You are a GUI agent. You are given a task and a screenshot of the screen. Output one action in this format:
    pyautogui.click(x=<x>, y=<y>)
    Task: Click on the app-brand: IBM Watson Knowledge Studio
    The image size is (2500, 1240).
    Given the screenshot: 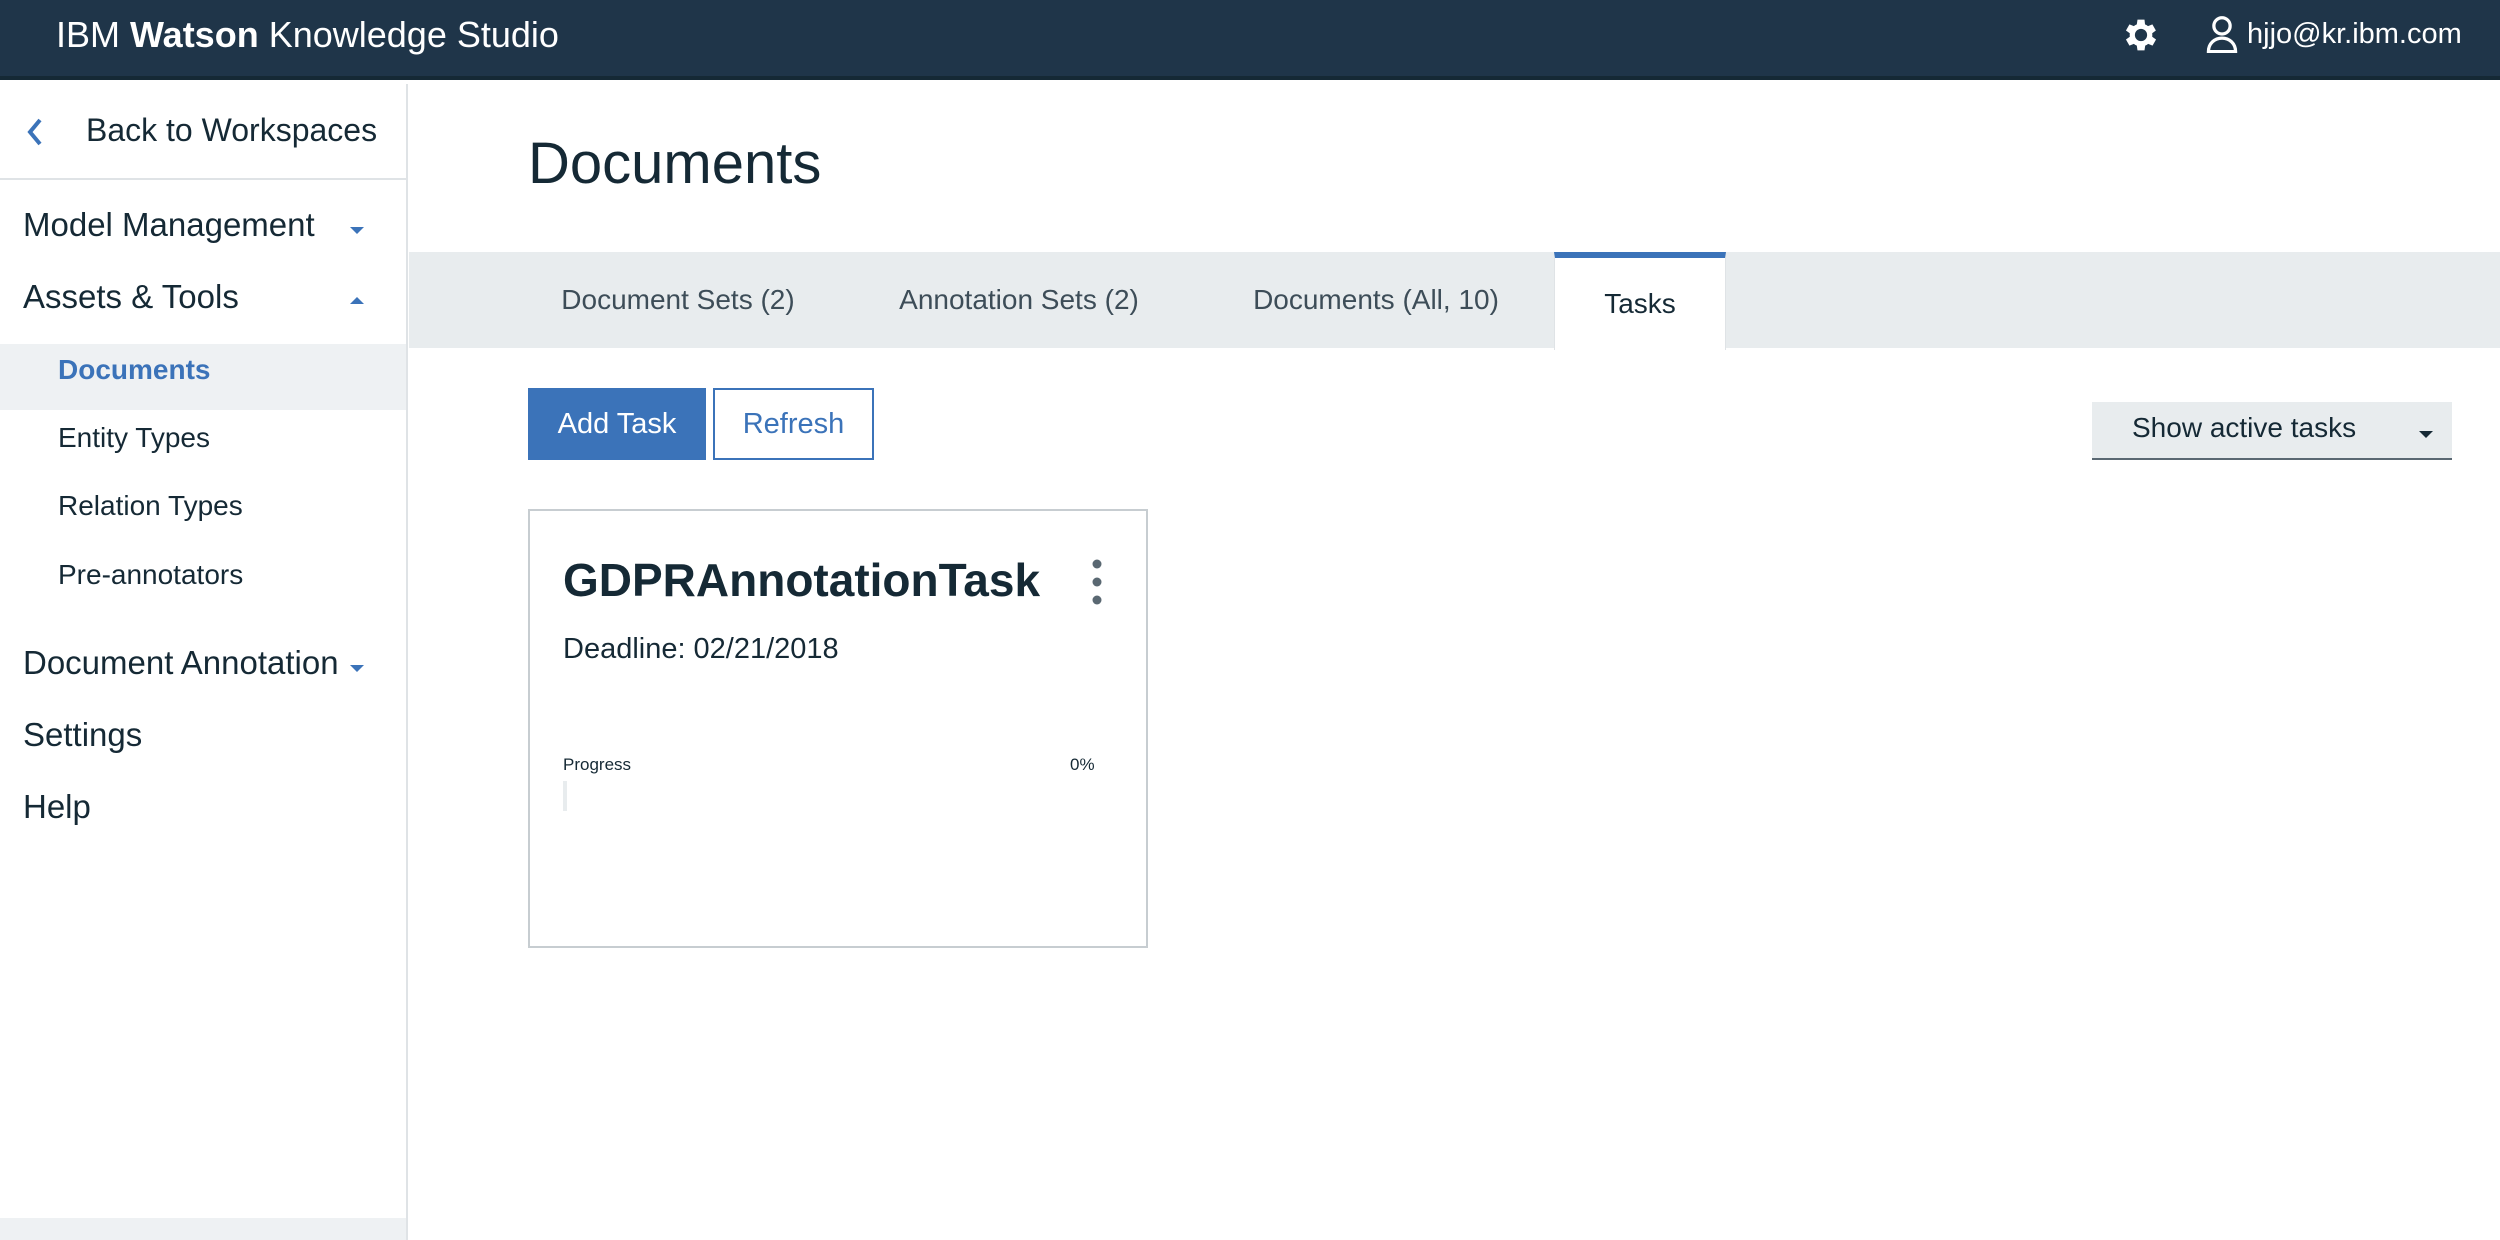 What is the action you would take?
    pyautogui.click(x=307, y=35)
    